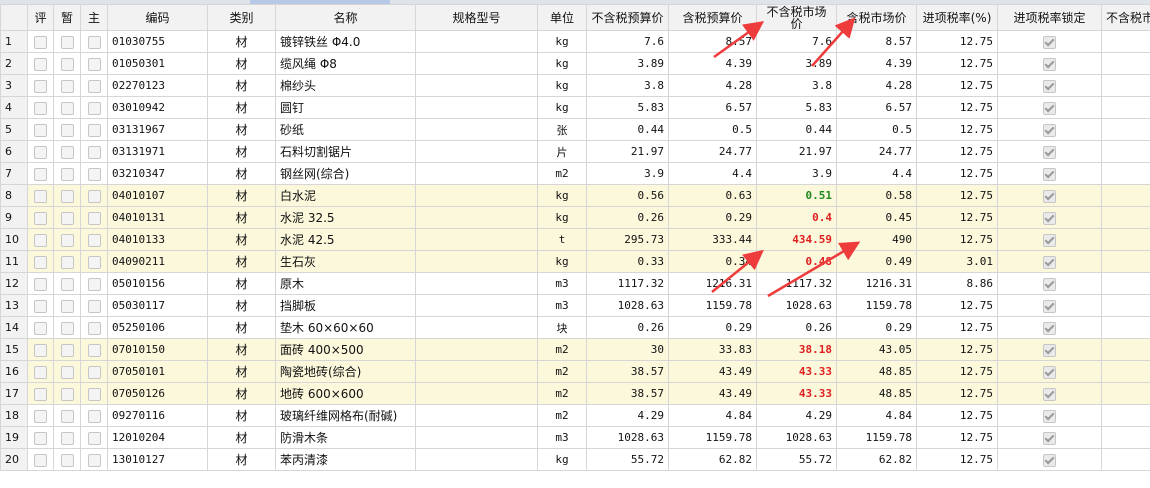 This screenshot has height=488, width=1150. I want to click on cell-market-in-tax: 4.84, so click(876, 415).